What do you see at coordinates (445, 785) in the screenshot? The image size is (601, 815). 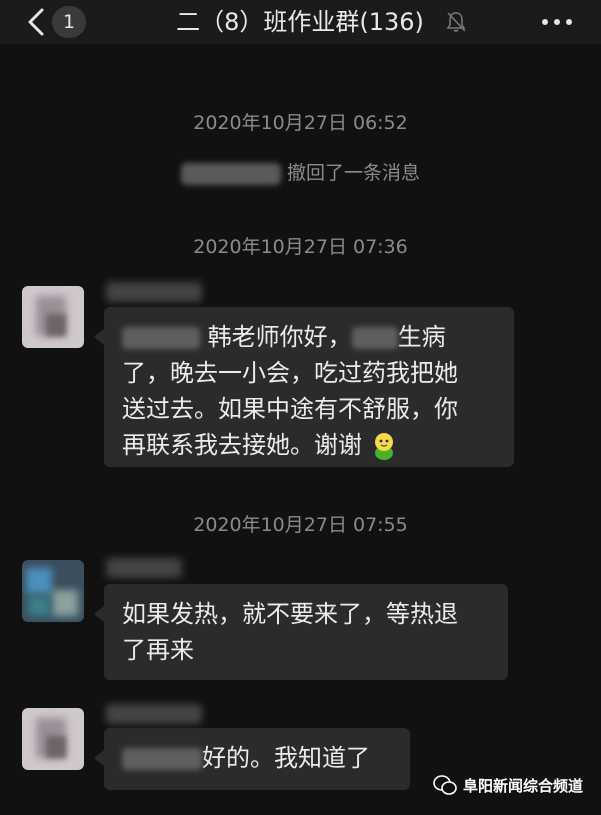 I see `wechat-logo-icon` at bounding box center [445, 785].